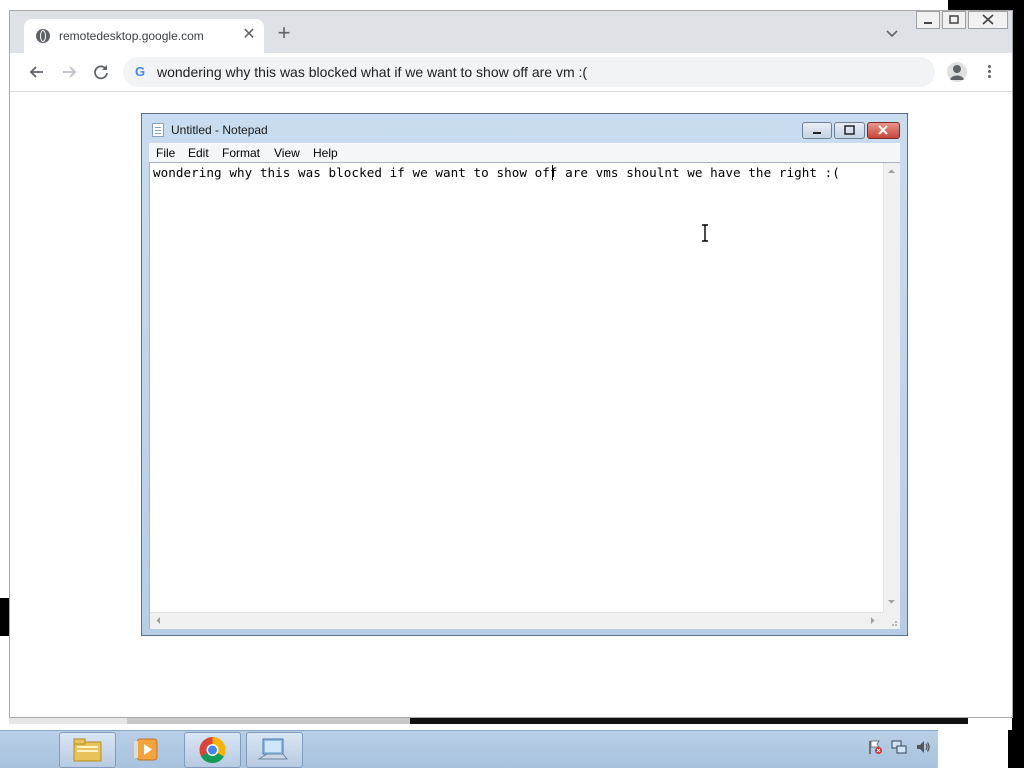 The image size is (1024, 772). Describe the element at coordinates (849, 130) in the screenshot. I see `notepad-maximize-button` at that location.